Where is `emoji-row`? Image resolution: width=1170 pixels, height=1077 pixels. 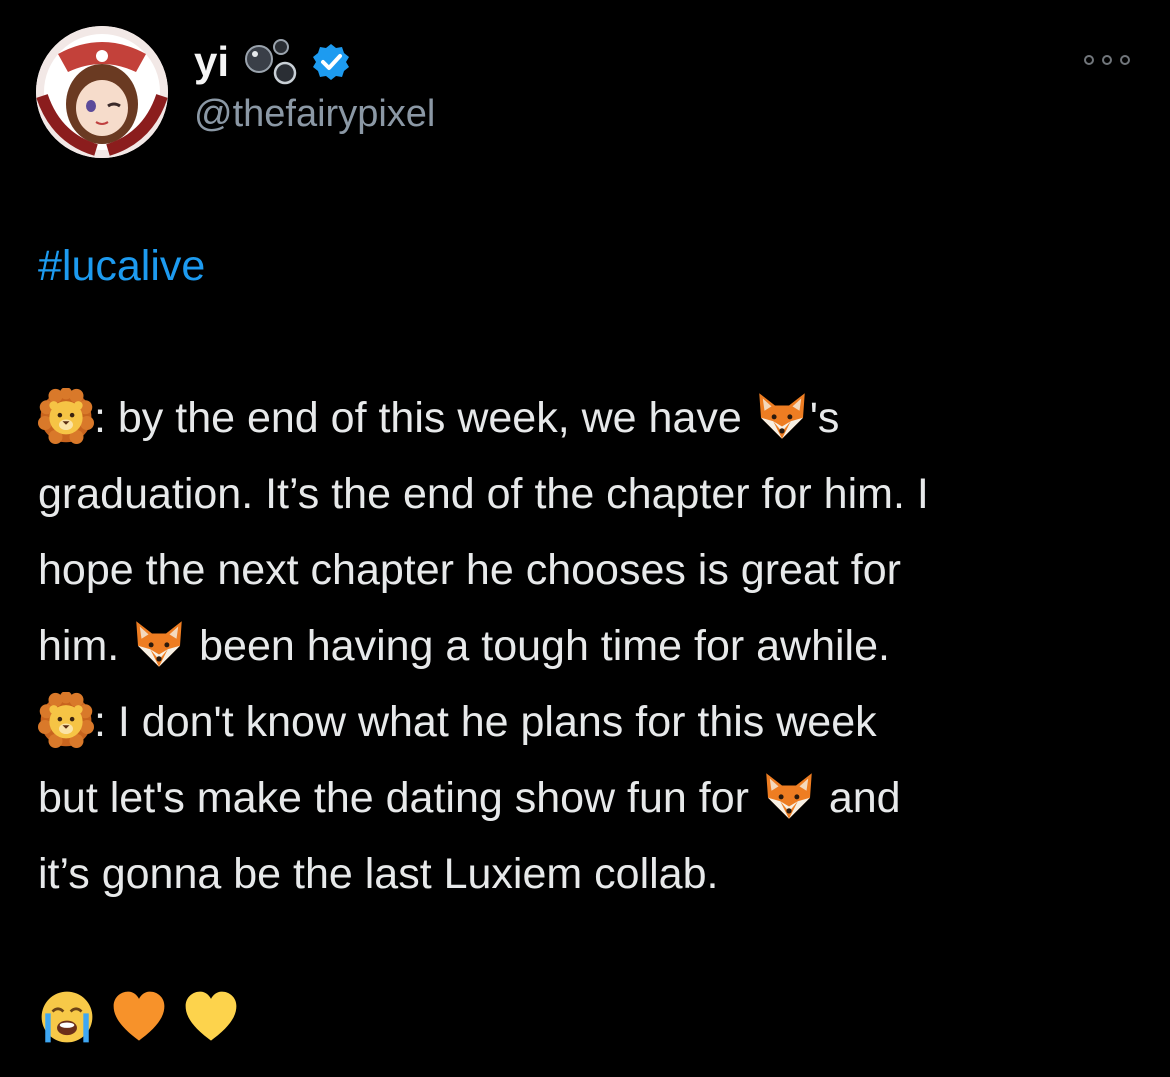 emoji-row is located at coordinates (139, 1017).